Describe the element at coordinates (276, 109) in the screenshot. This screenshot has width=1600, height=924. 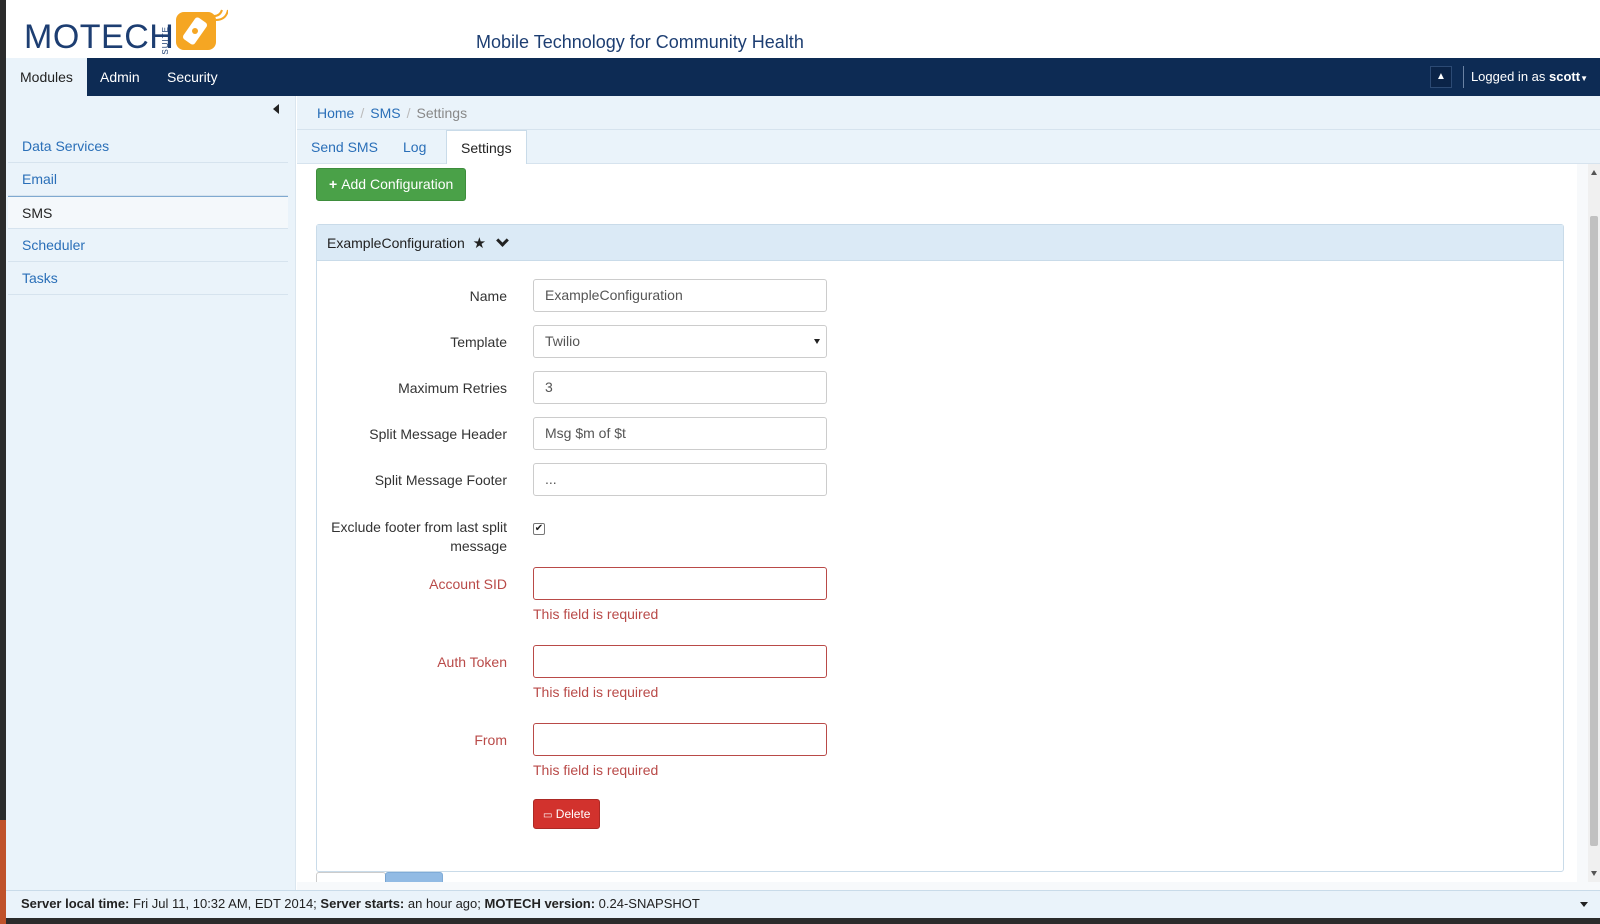
I see `caret-left-icon` at that location.